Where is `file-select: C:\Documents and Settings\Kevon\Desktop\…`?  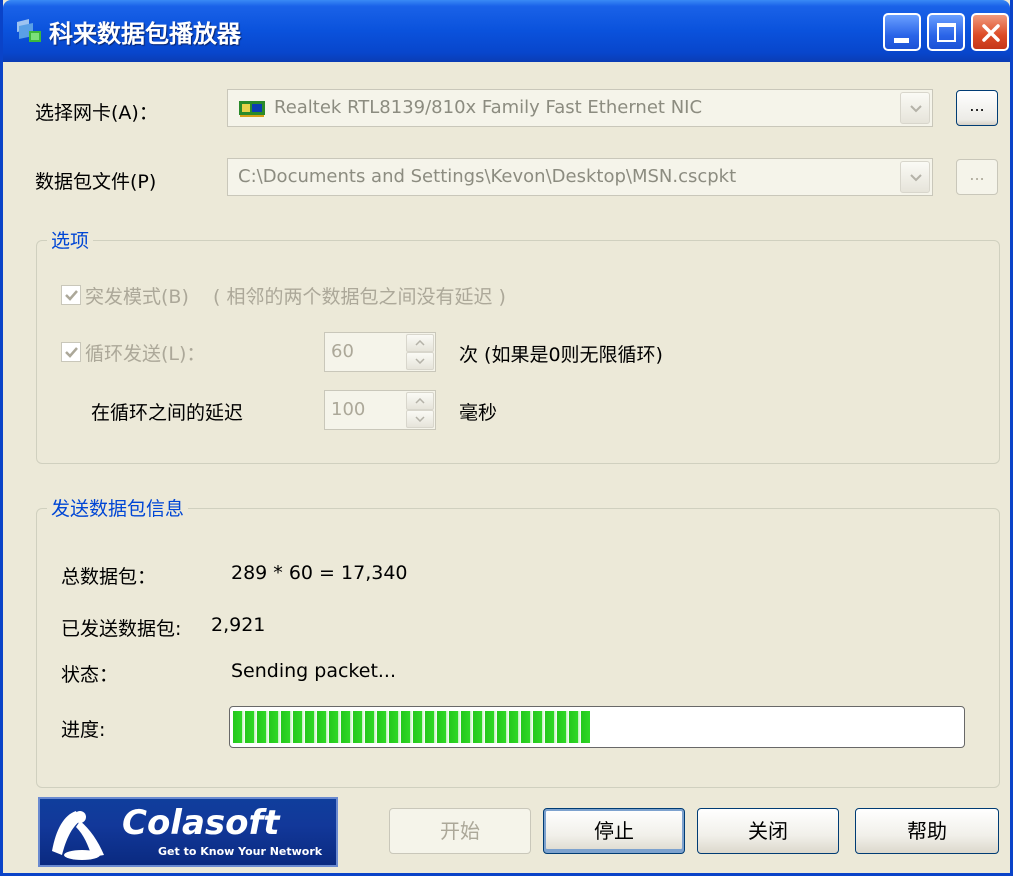 file-select: C:\Documents and Settings\Kevon\Desktop\… is located at coordinates (580, 177).